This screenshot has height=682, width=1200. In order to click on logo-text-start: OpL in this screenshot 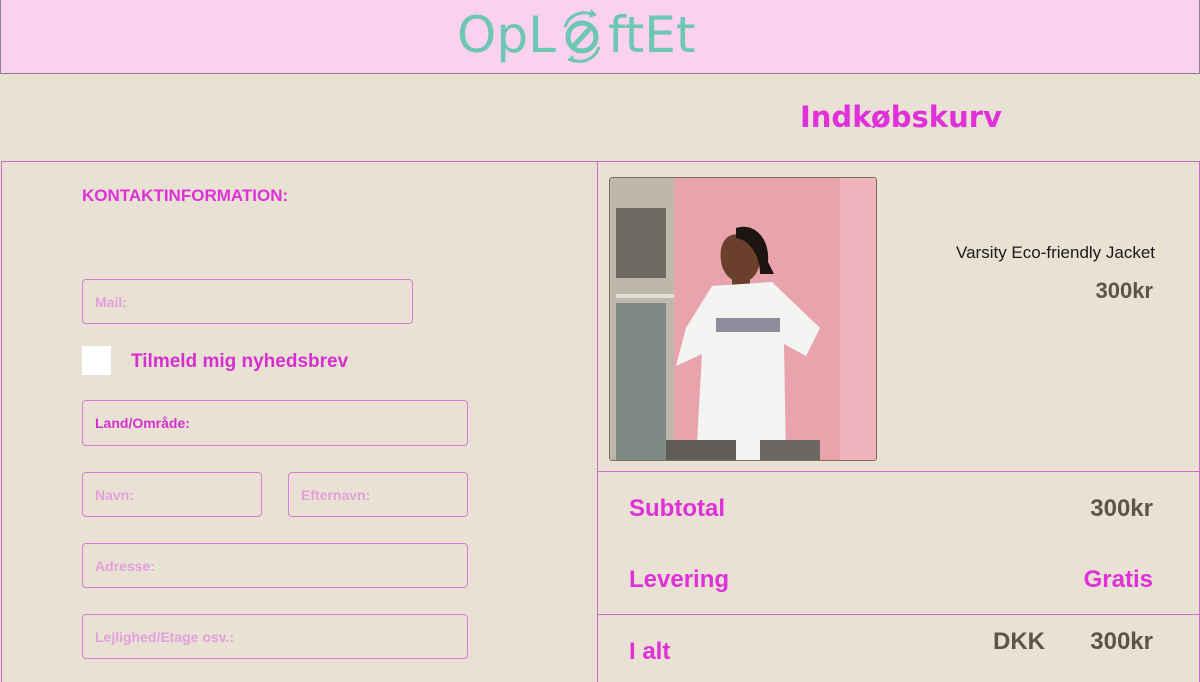, I will do `click(506, 35)`.